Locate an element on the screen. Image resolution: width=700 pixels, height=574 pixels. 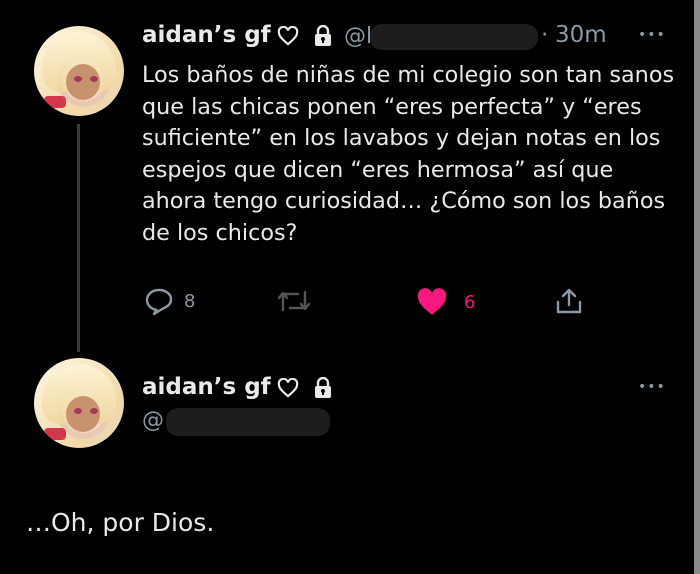
share-button is located at coordinates (569, 301).